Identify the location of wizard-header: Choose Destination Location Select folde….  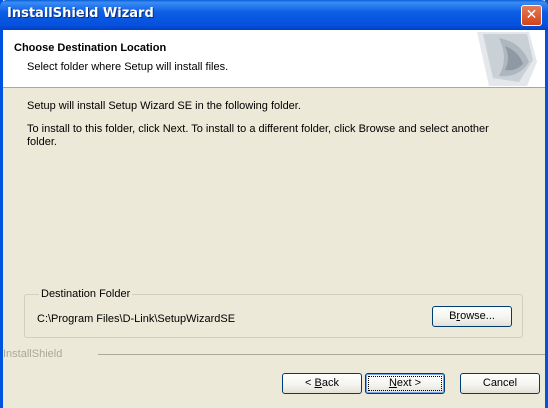
(274, 59).